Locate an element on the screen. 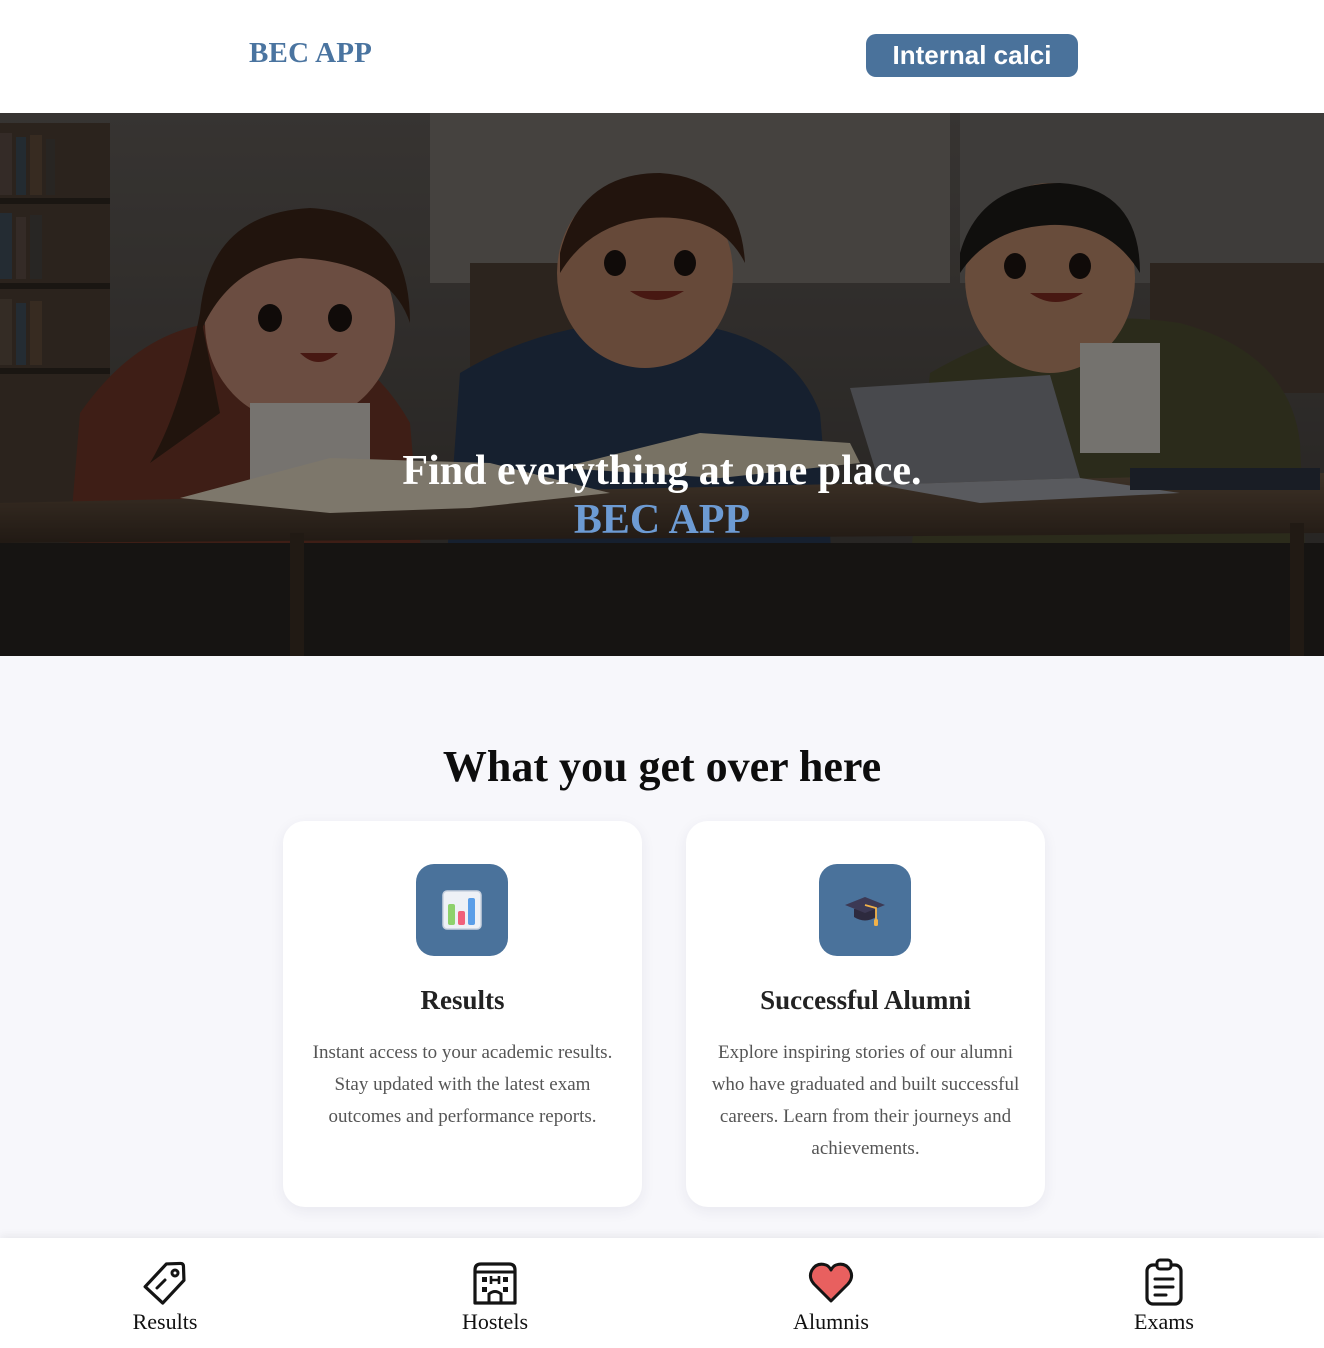 The height and width of the screenshot is (1348, 1324). results-card-title: Results is located at coordinates (462, 1000).